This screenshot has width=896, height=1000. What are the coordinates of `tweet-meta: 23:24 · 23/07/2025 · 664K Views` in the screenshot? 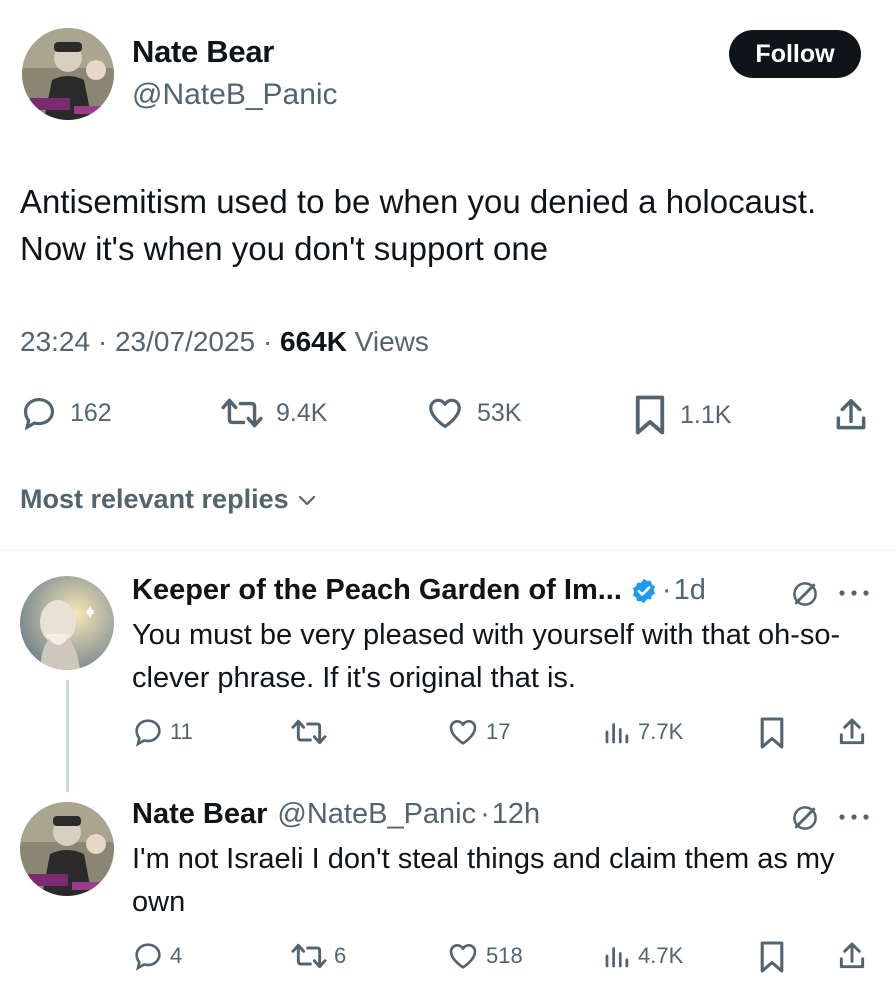 It's located at (224, 341).